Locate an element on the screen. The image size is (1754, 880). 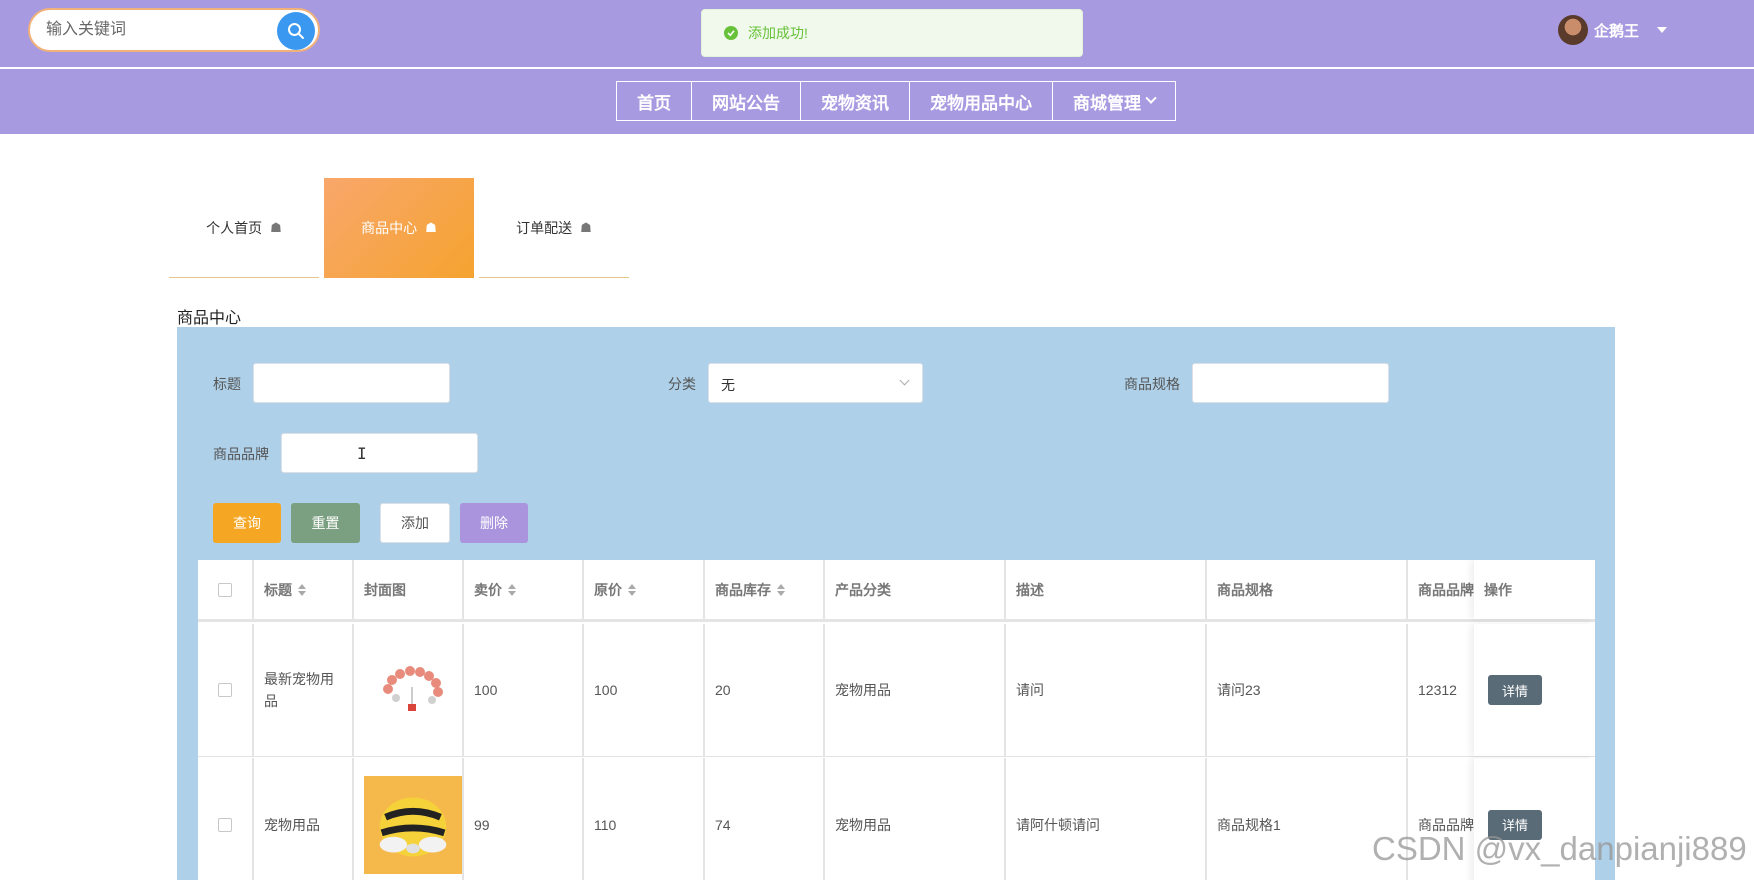
delete-button: 删除 is located at coordinates (494, 523).